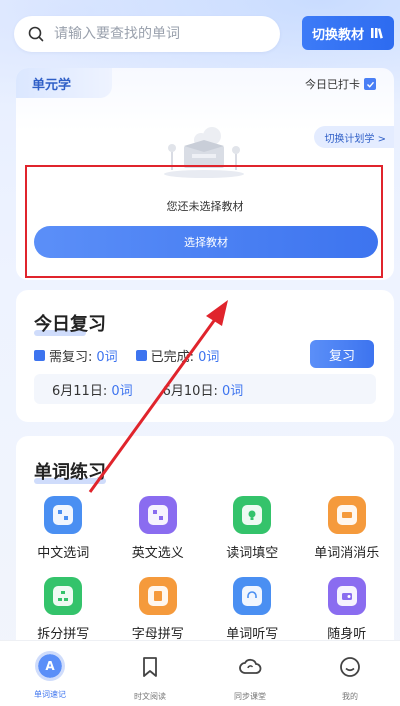  Describe the element at coordinates (50, 694) in the screenshot. I see `nav-label: 单词速记` at that location.